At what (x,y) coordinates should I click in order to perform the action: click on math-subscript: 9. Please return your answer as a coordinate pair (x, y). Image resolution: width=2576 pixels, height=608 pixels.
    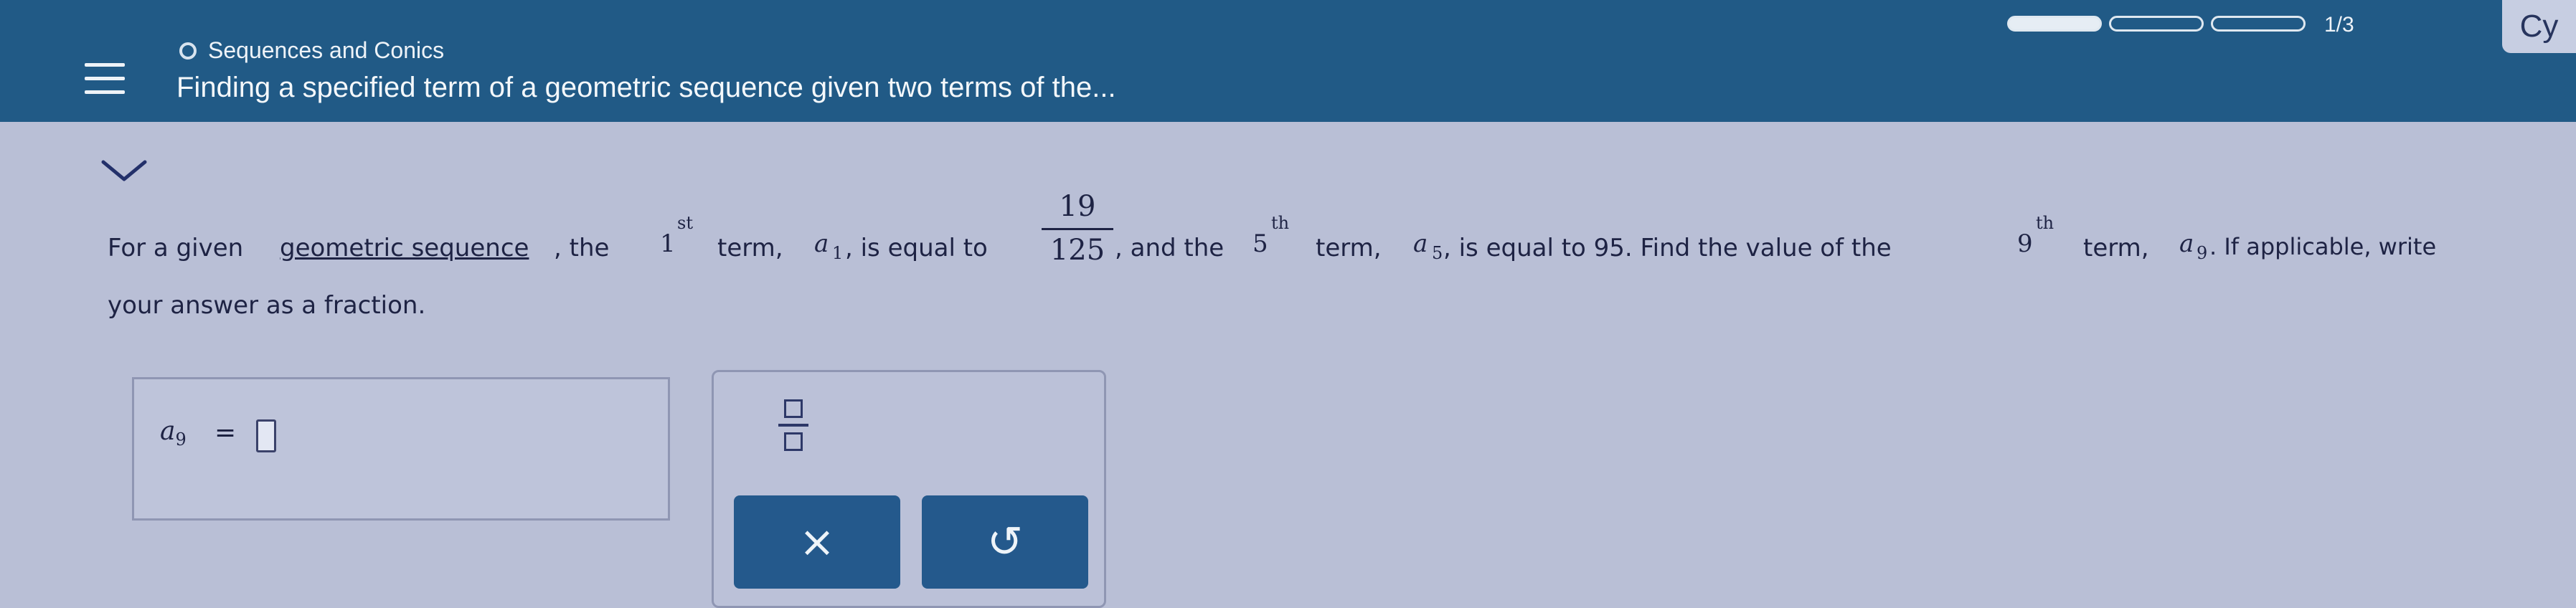
    Looking at the image, I should click on (2202, 253).